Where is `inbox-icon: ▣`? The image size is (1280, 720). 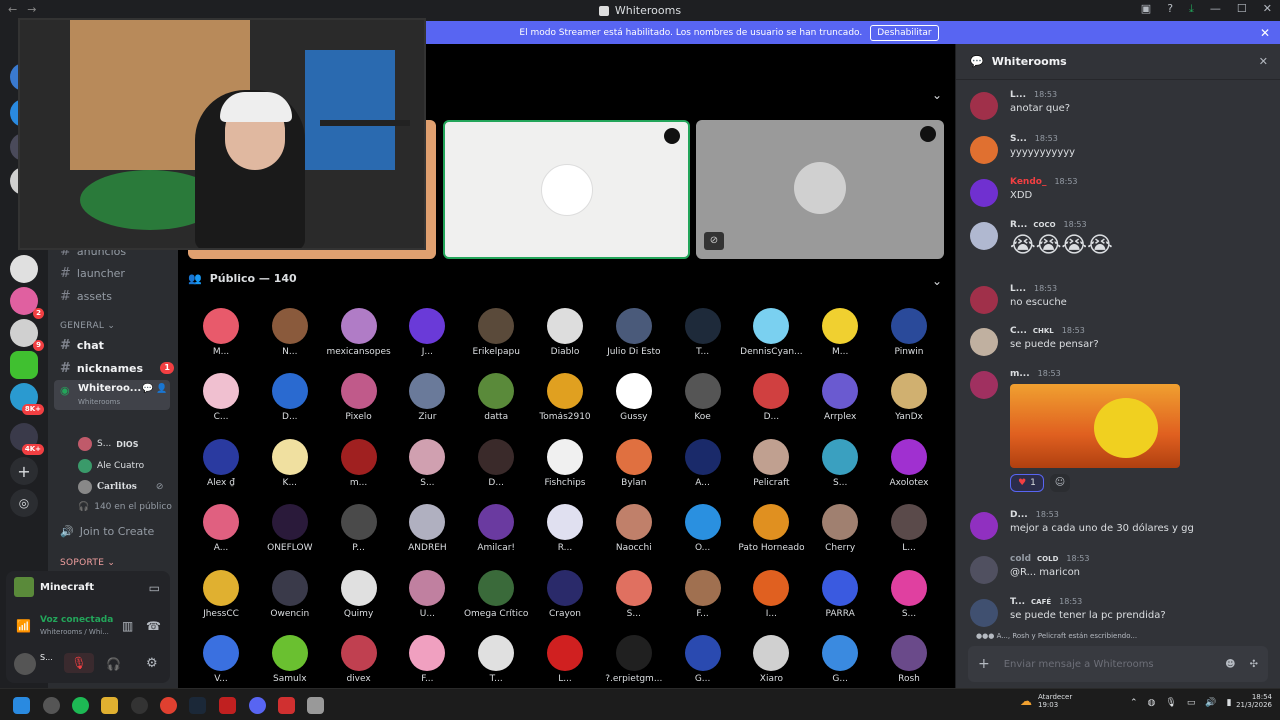 inbox-icon: ▣ is located at coordinates (1146, 9).